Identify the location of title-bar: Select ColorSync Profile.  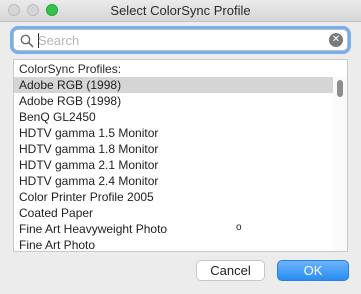
(180, 11).